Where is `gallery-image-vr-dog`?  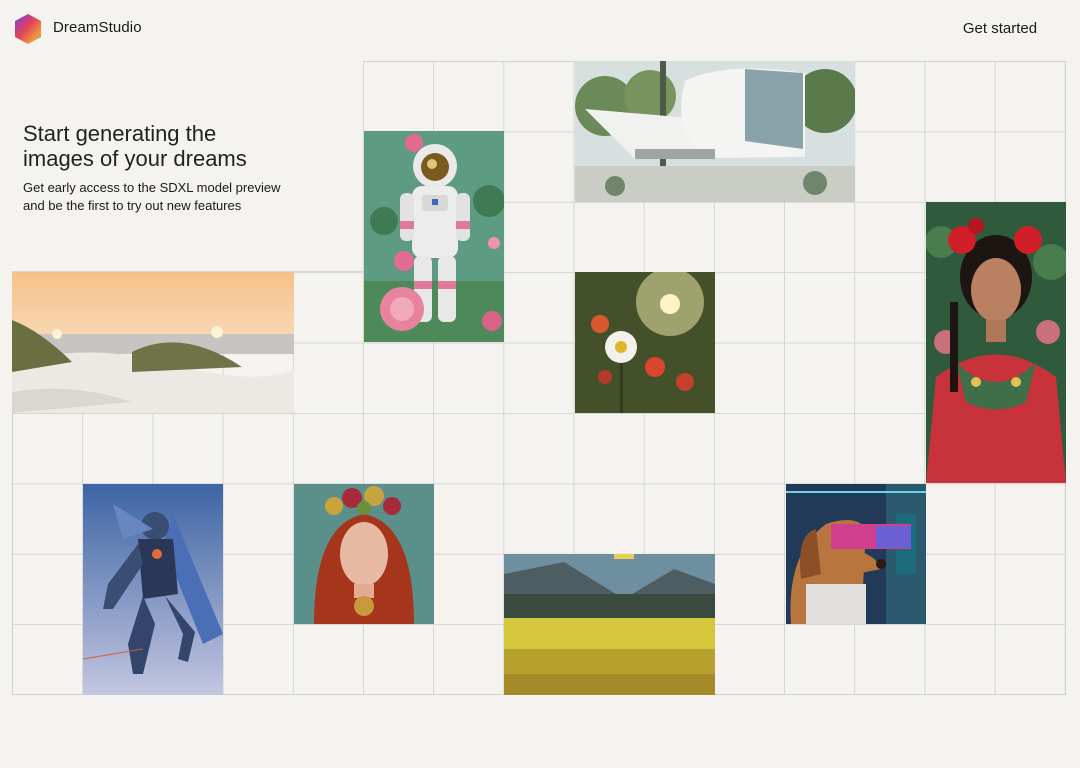 gallery-image-vr-dog is located at coordinates (856, 554).